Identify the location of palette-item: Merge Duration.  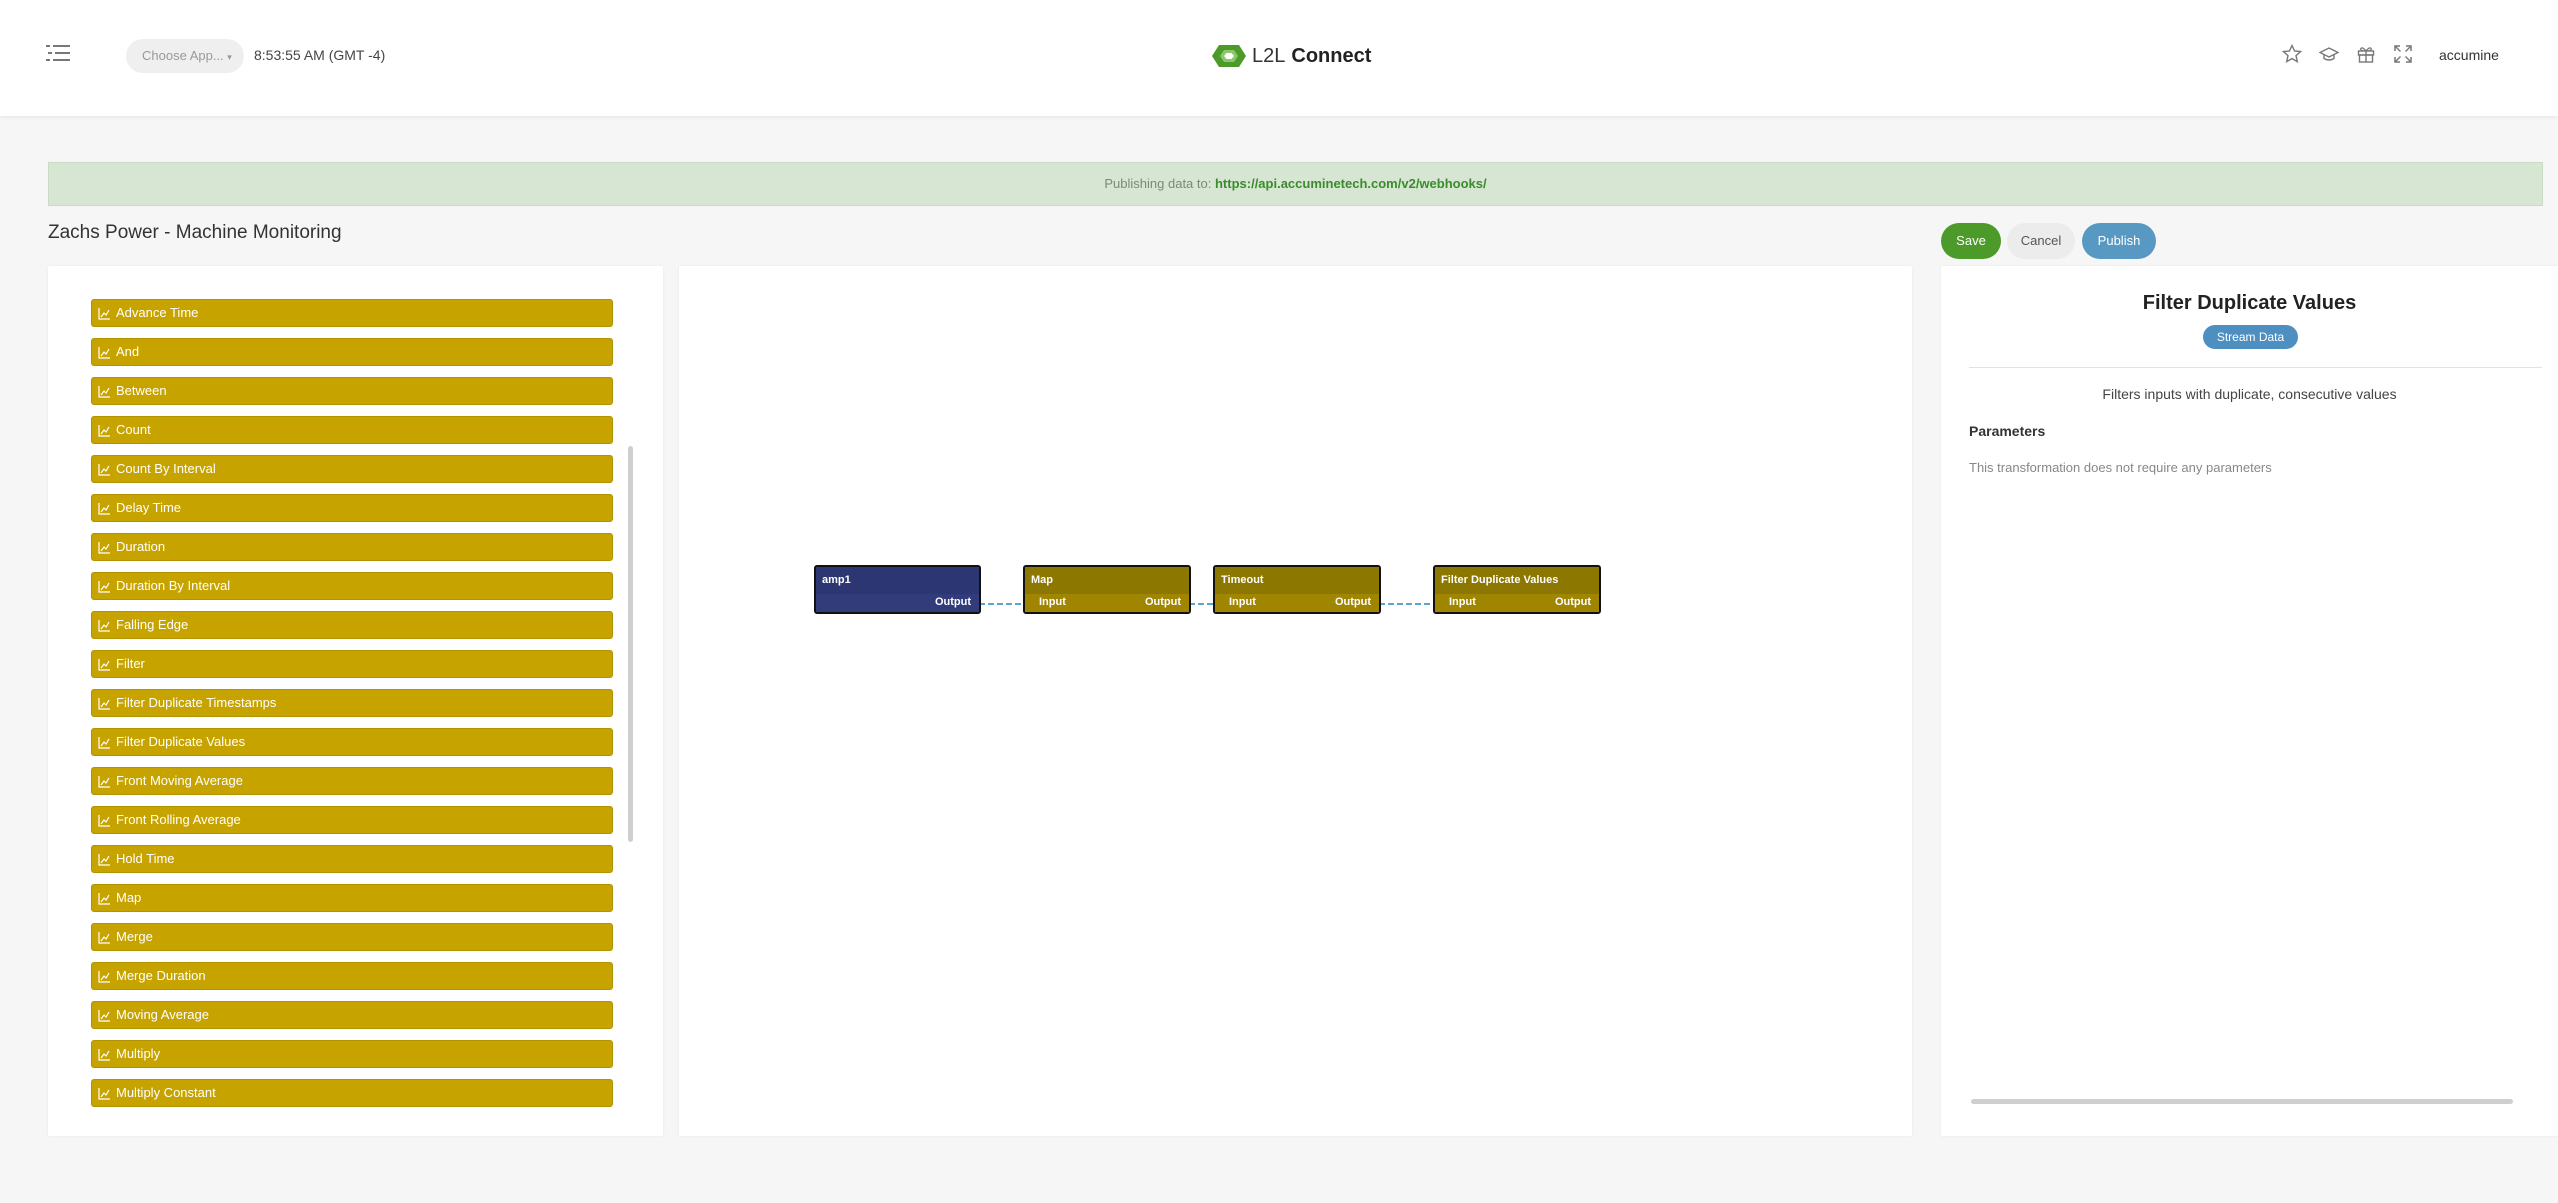
(352, 976).